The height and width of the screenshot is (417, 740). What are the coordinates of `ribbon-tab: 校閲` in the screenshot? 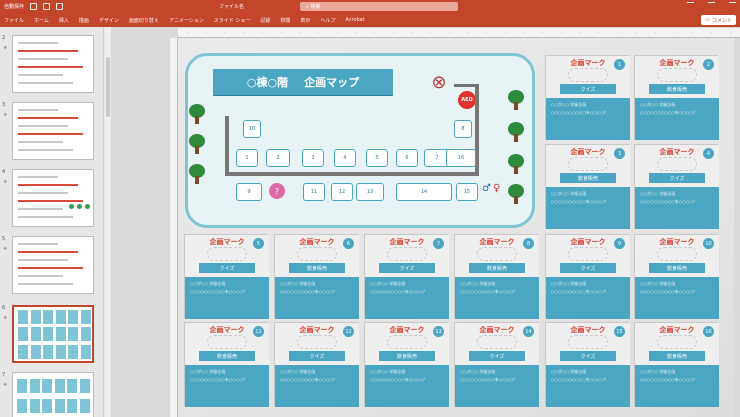 It's located at (285, 20).